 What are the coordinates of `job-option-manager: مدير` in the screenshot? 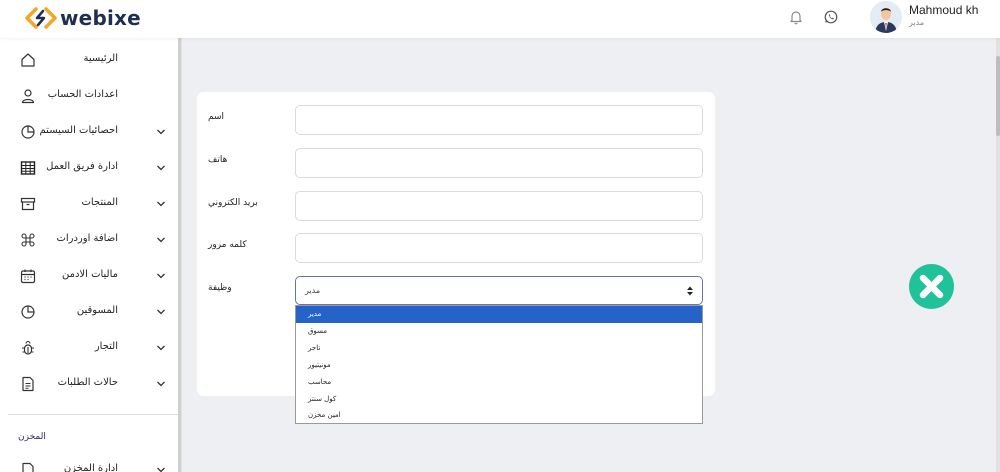 It's located at (499, 314).